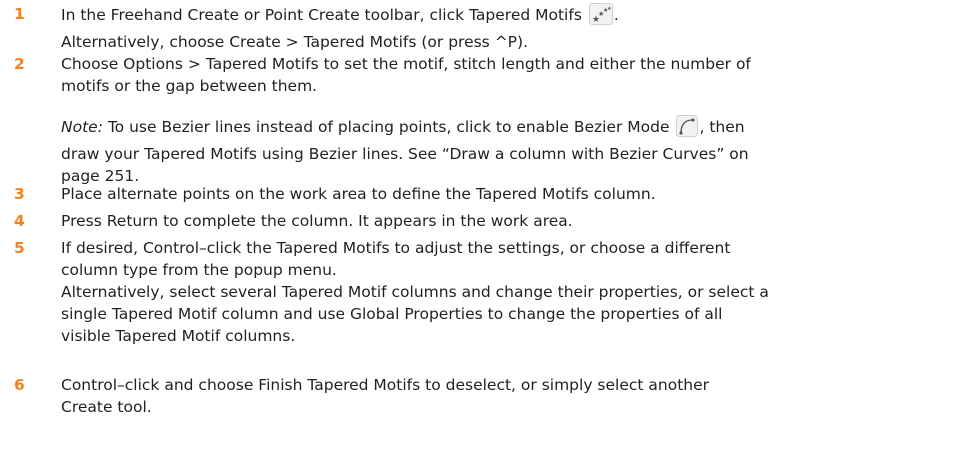  What do you see at coordinates (106, 407) in the screenshot?
I see `step-line: Create tool.` at bounding box center [106, 407].